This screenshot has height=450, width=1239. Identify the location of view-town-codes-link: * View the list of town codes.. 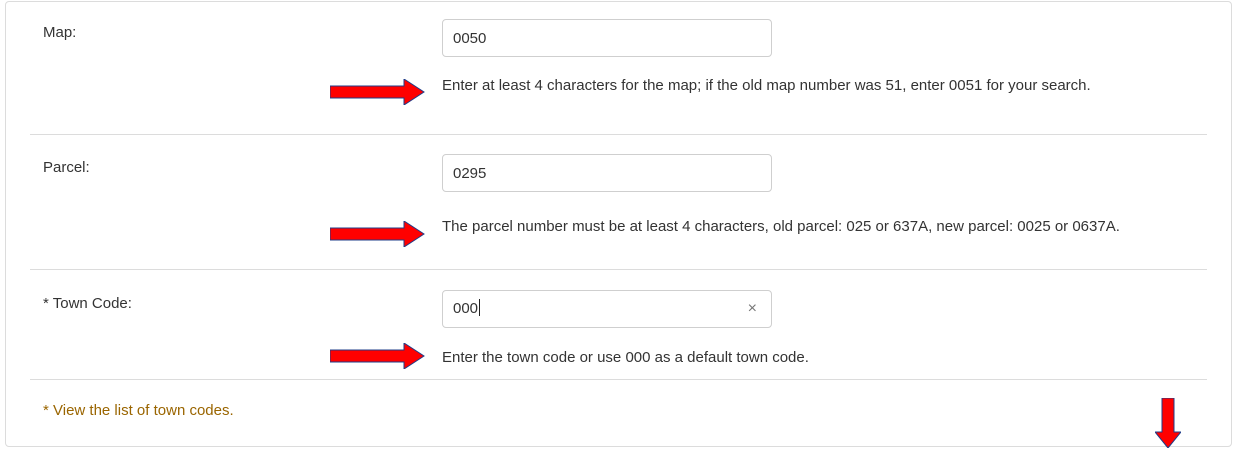
(138, 410).